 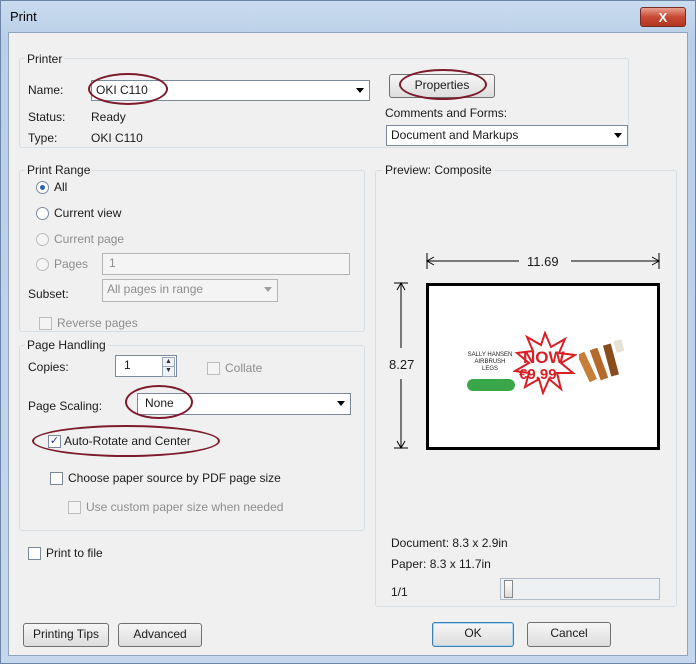 What do you see at coordinates (449, 543) in the screenshot?
I see `document-size: Document: 8.3 x 2.9in` at bounding box center [449, 543].